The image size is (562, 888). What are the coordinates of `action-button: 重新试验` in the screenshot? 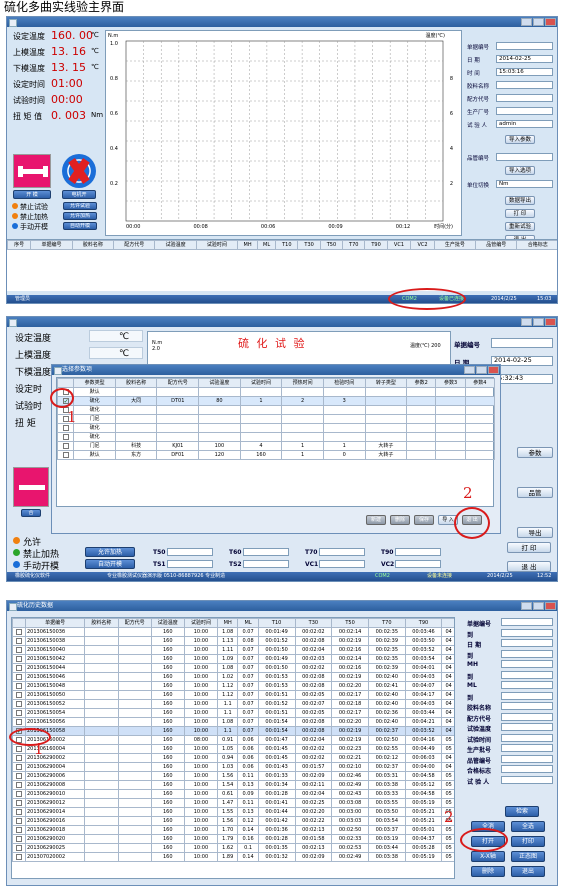 It's located at (520, 226).